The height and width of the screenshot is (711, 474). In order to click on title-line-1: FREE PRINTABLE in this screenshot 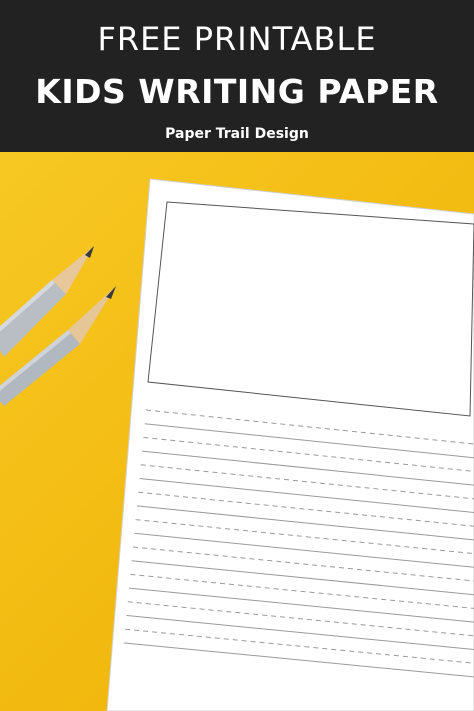, I will do `click(237, 39)`.